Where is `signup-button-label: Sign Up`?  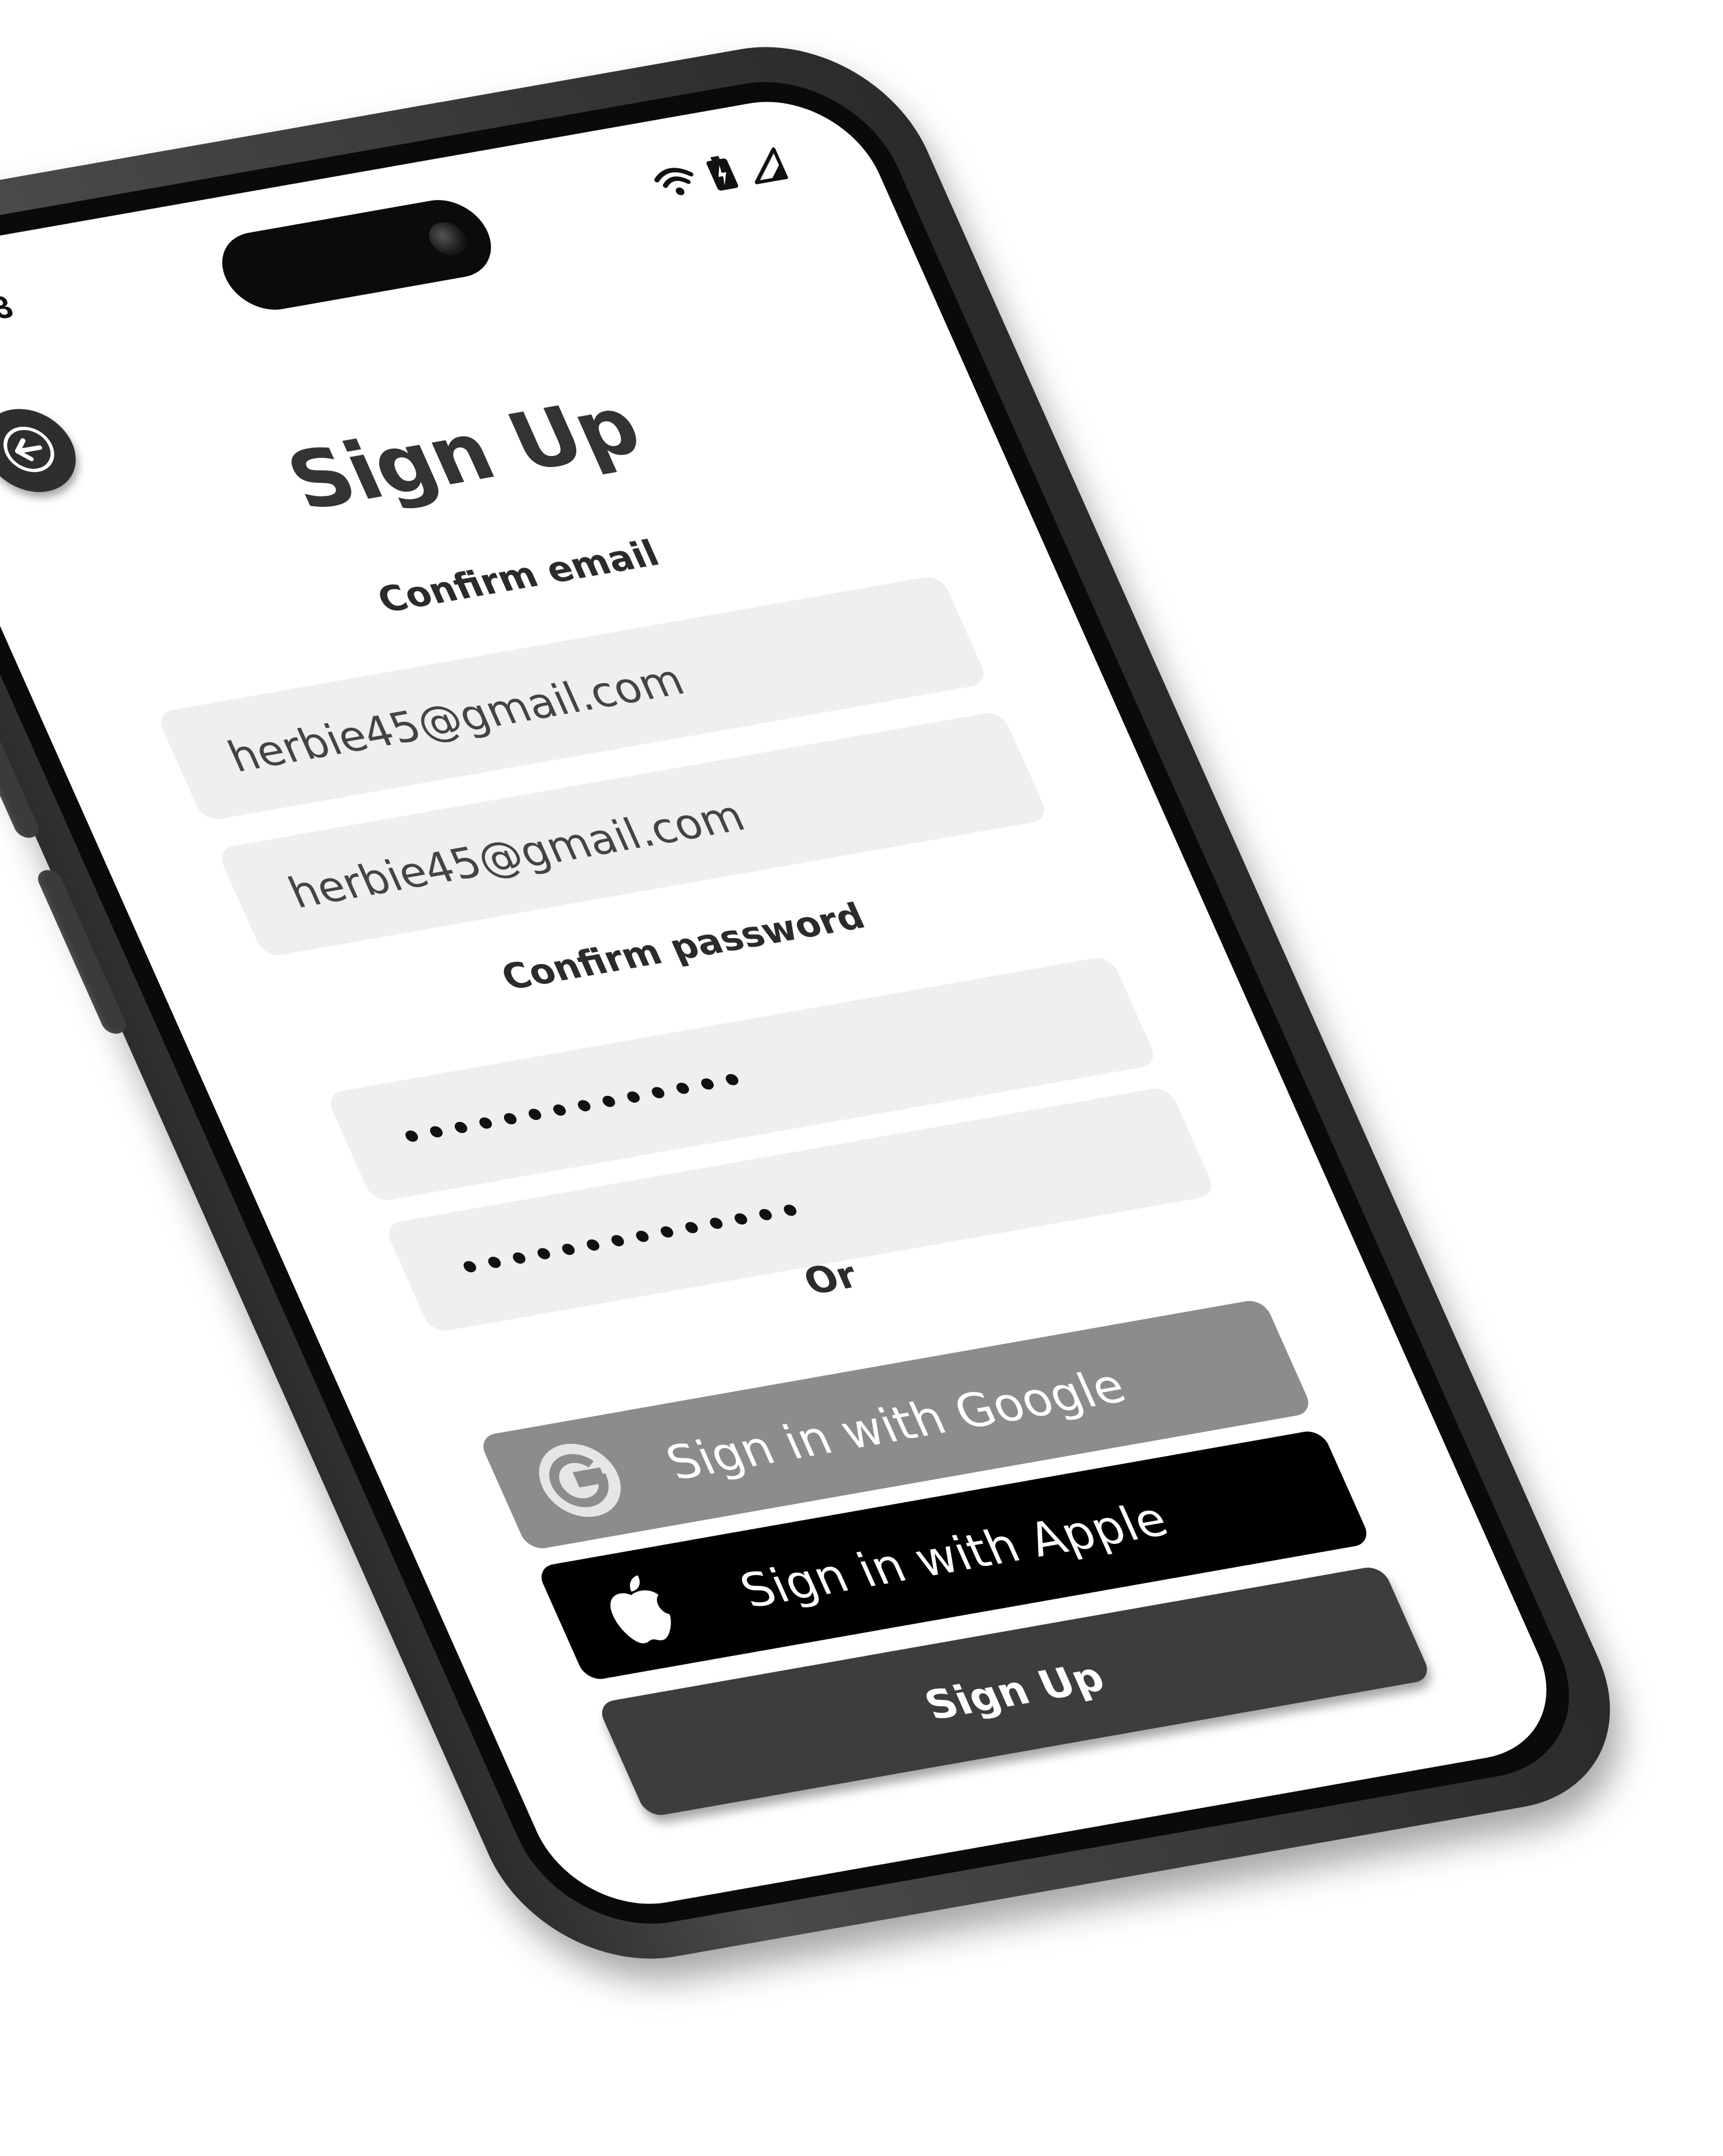 signup-button-label: Sign Up is located at coordinates (1014, 1691).